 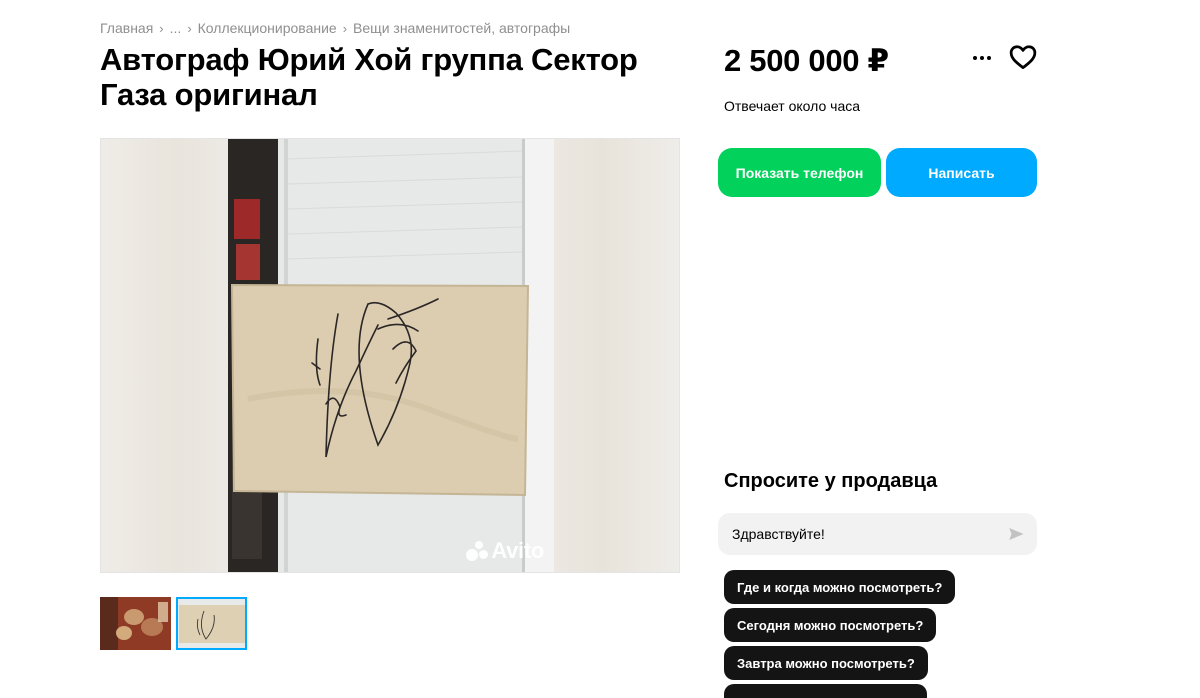 What do you see at coordinates (982, 58) in the screenshot?
I see `more-dots-icon` at bounding box center [982, 58].